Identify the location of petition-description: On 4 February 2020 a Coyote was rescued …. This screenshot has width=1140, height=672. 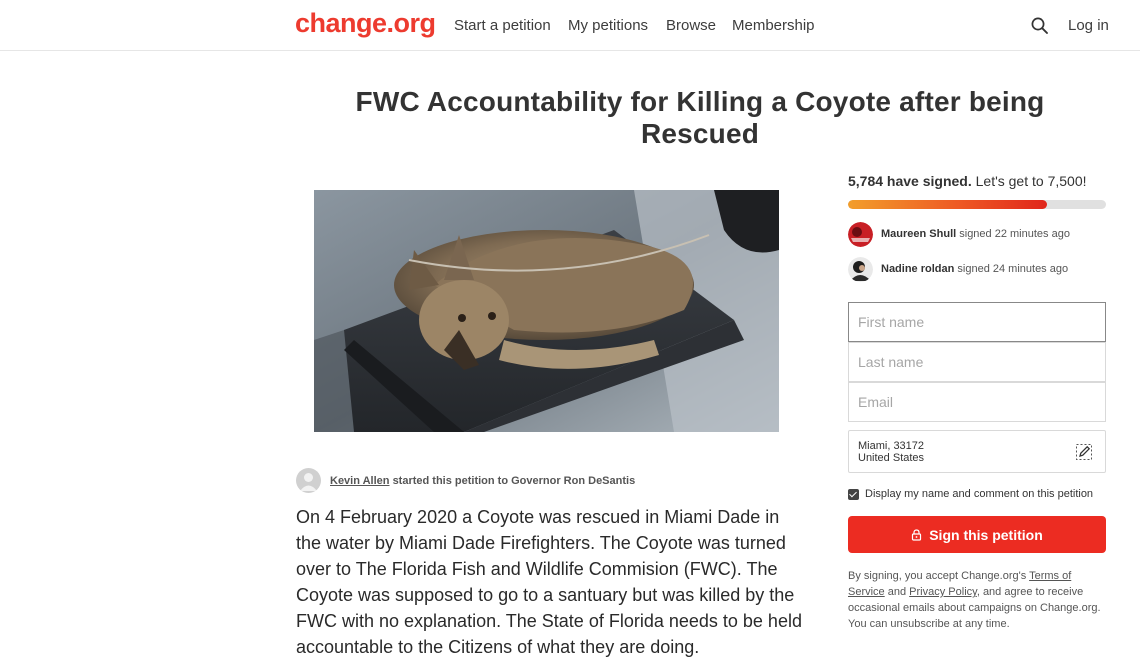
(549, 582).